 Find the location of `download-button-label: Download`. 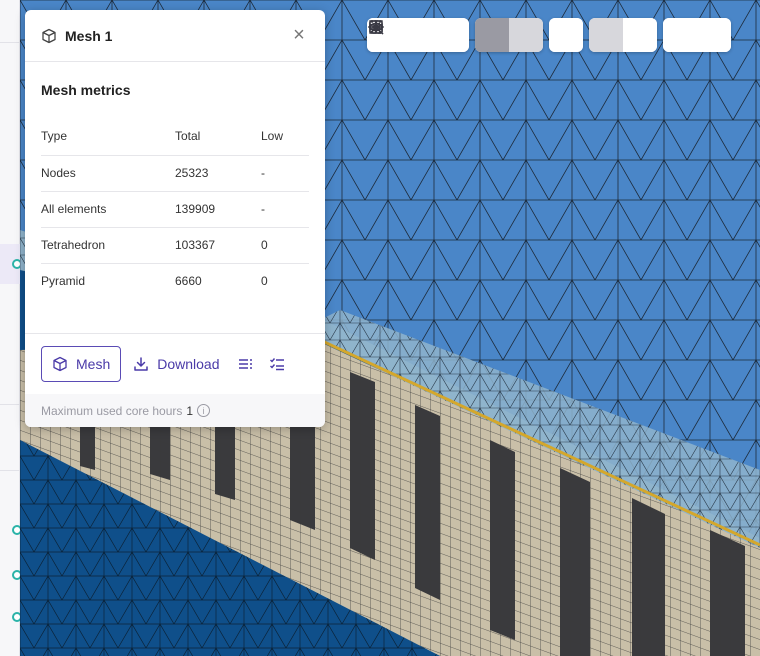

download-button-label: Download is located at coordinates (188, 363).